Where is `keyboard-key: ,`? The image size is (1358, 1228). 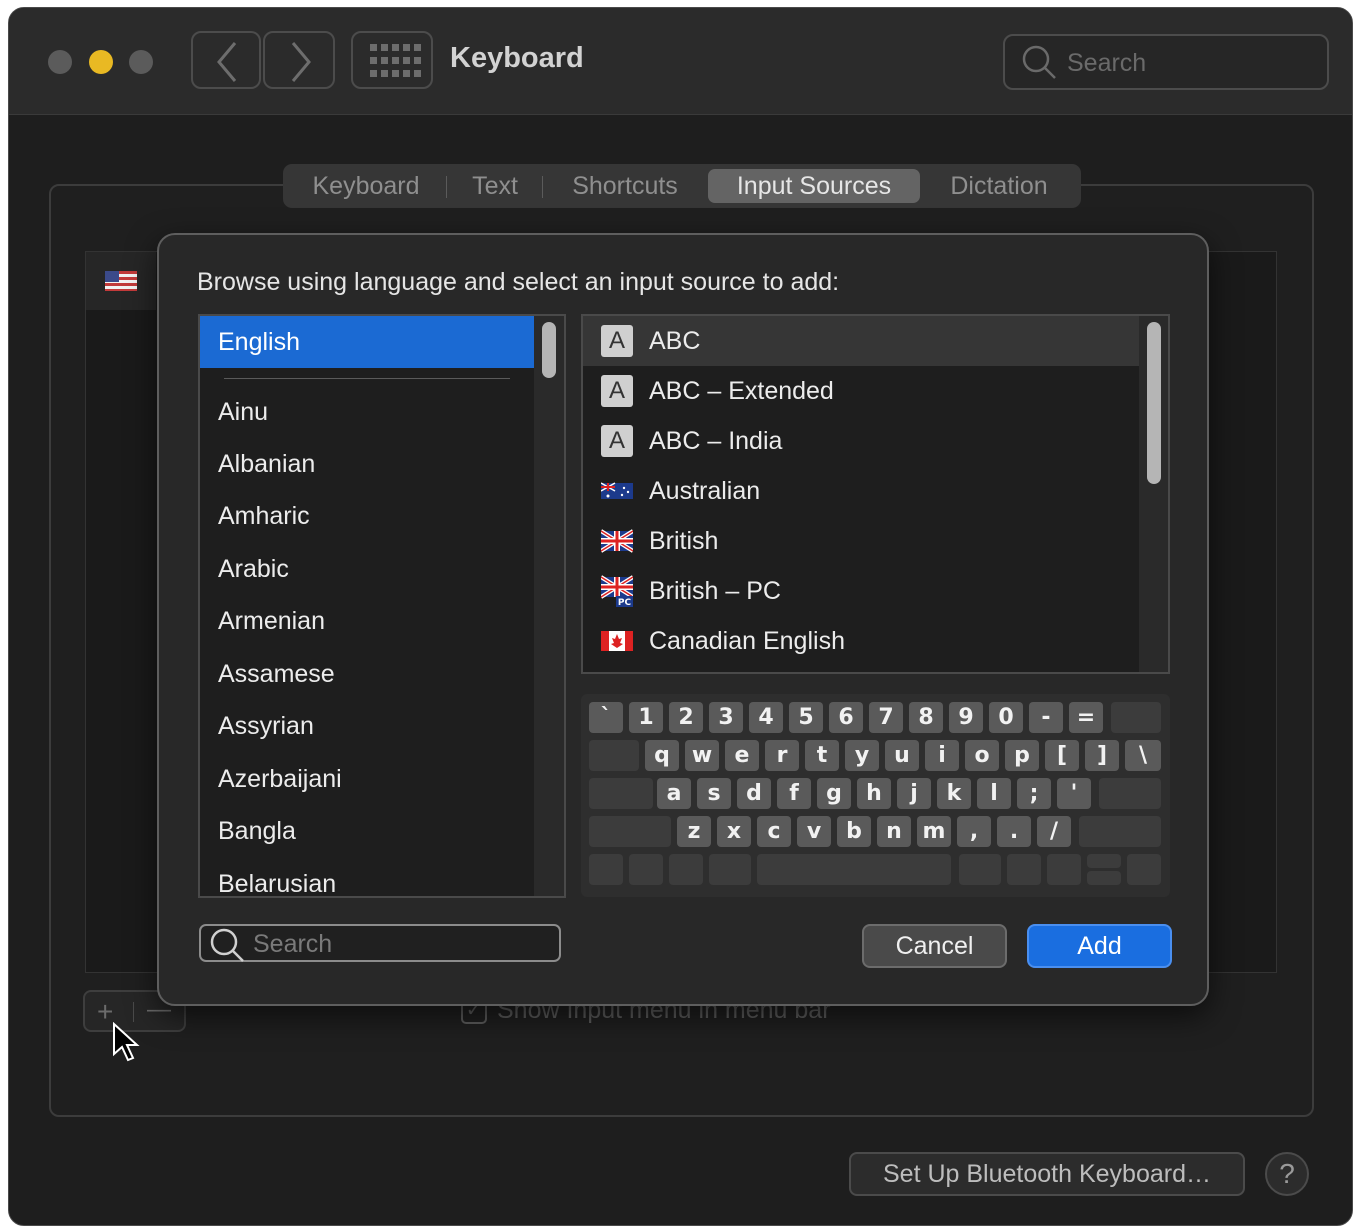
keyboard-key: , is located at coordinates (974, 831).